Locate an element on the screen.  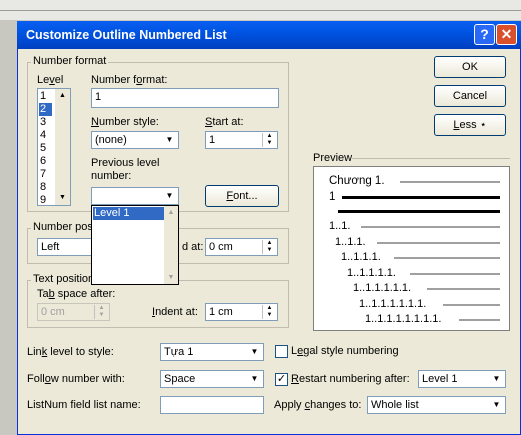
dialog-title: Customize Outline Numbered List is located at coordinates (126, 35).